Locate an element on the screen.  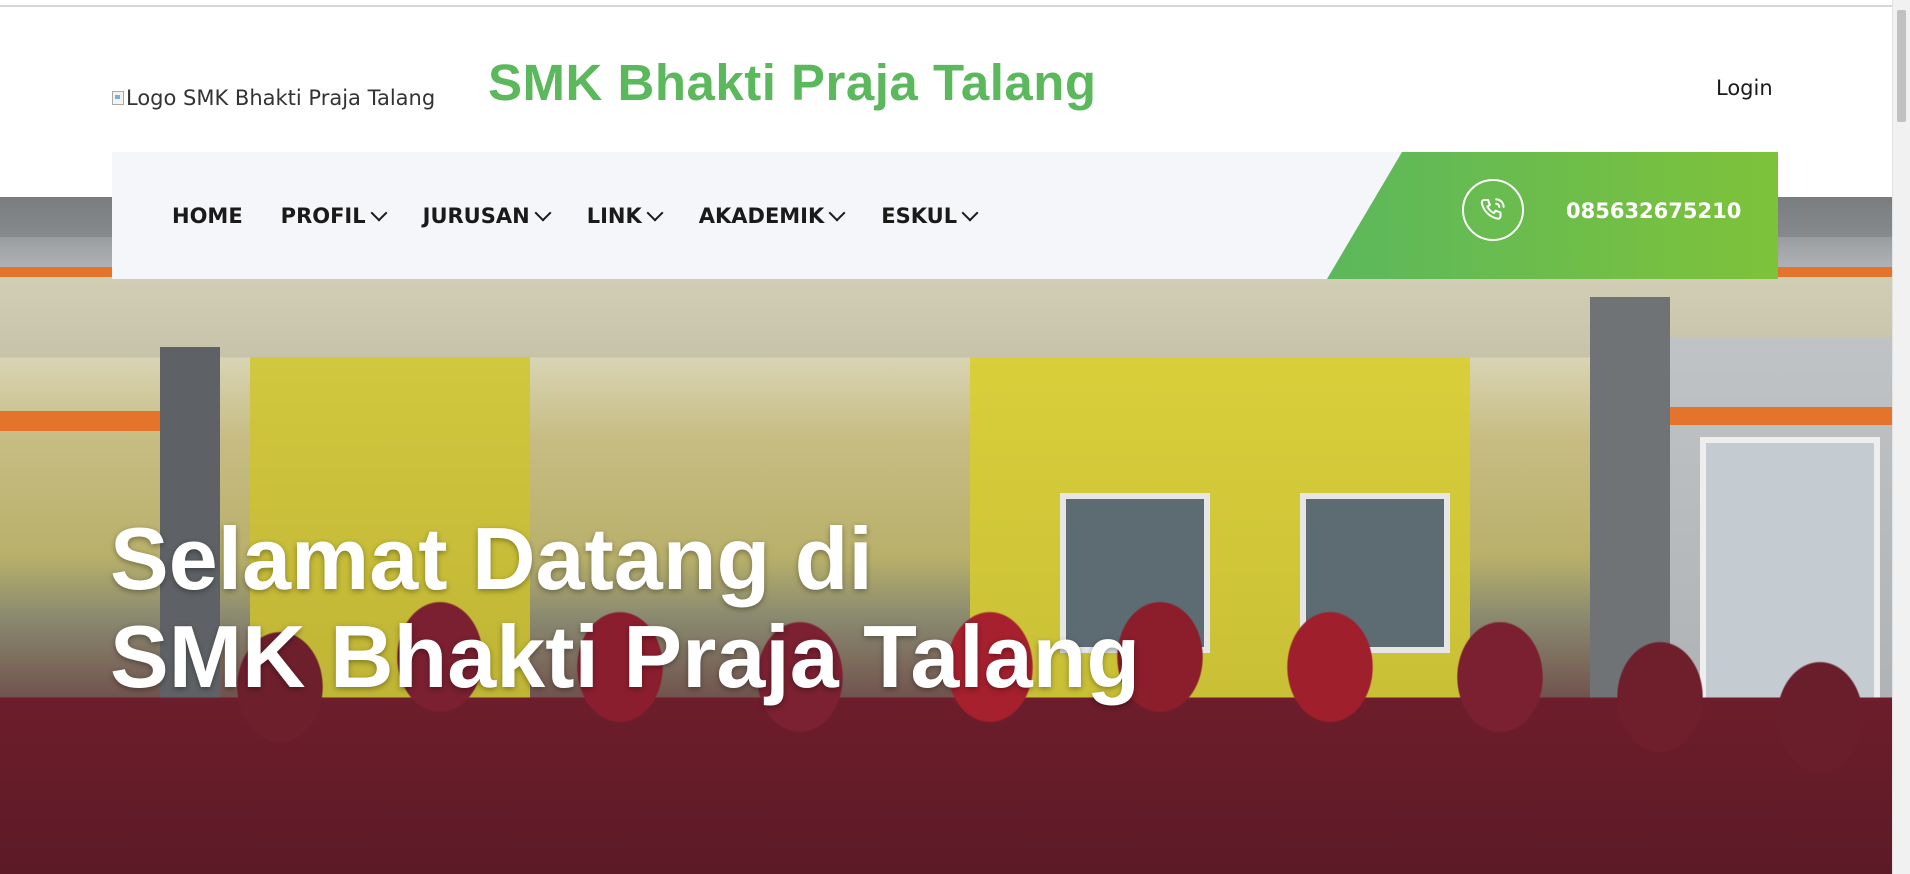
broken-image-icon is located at coordinates (118, 98).